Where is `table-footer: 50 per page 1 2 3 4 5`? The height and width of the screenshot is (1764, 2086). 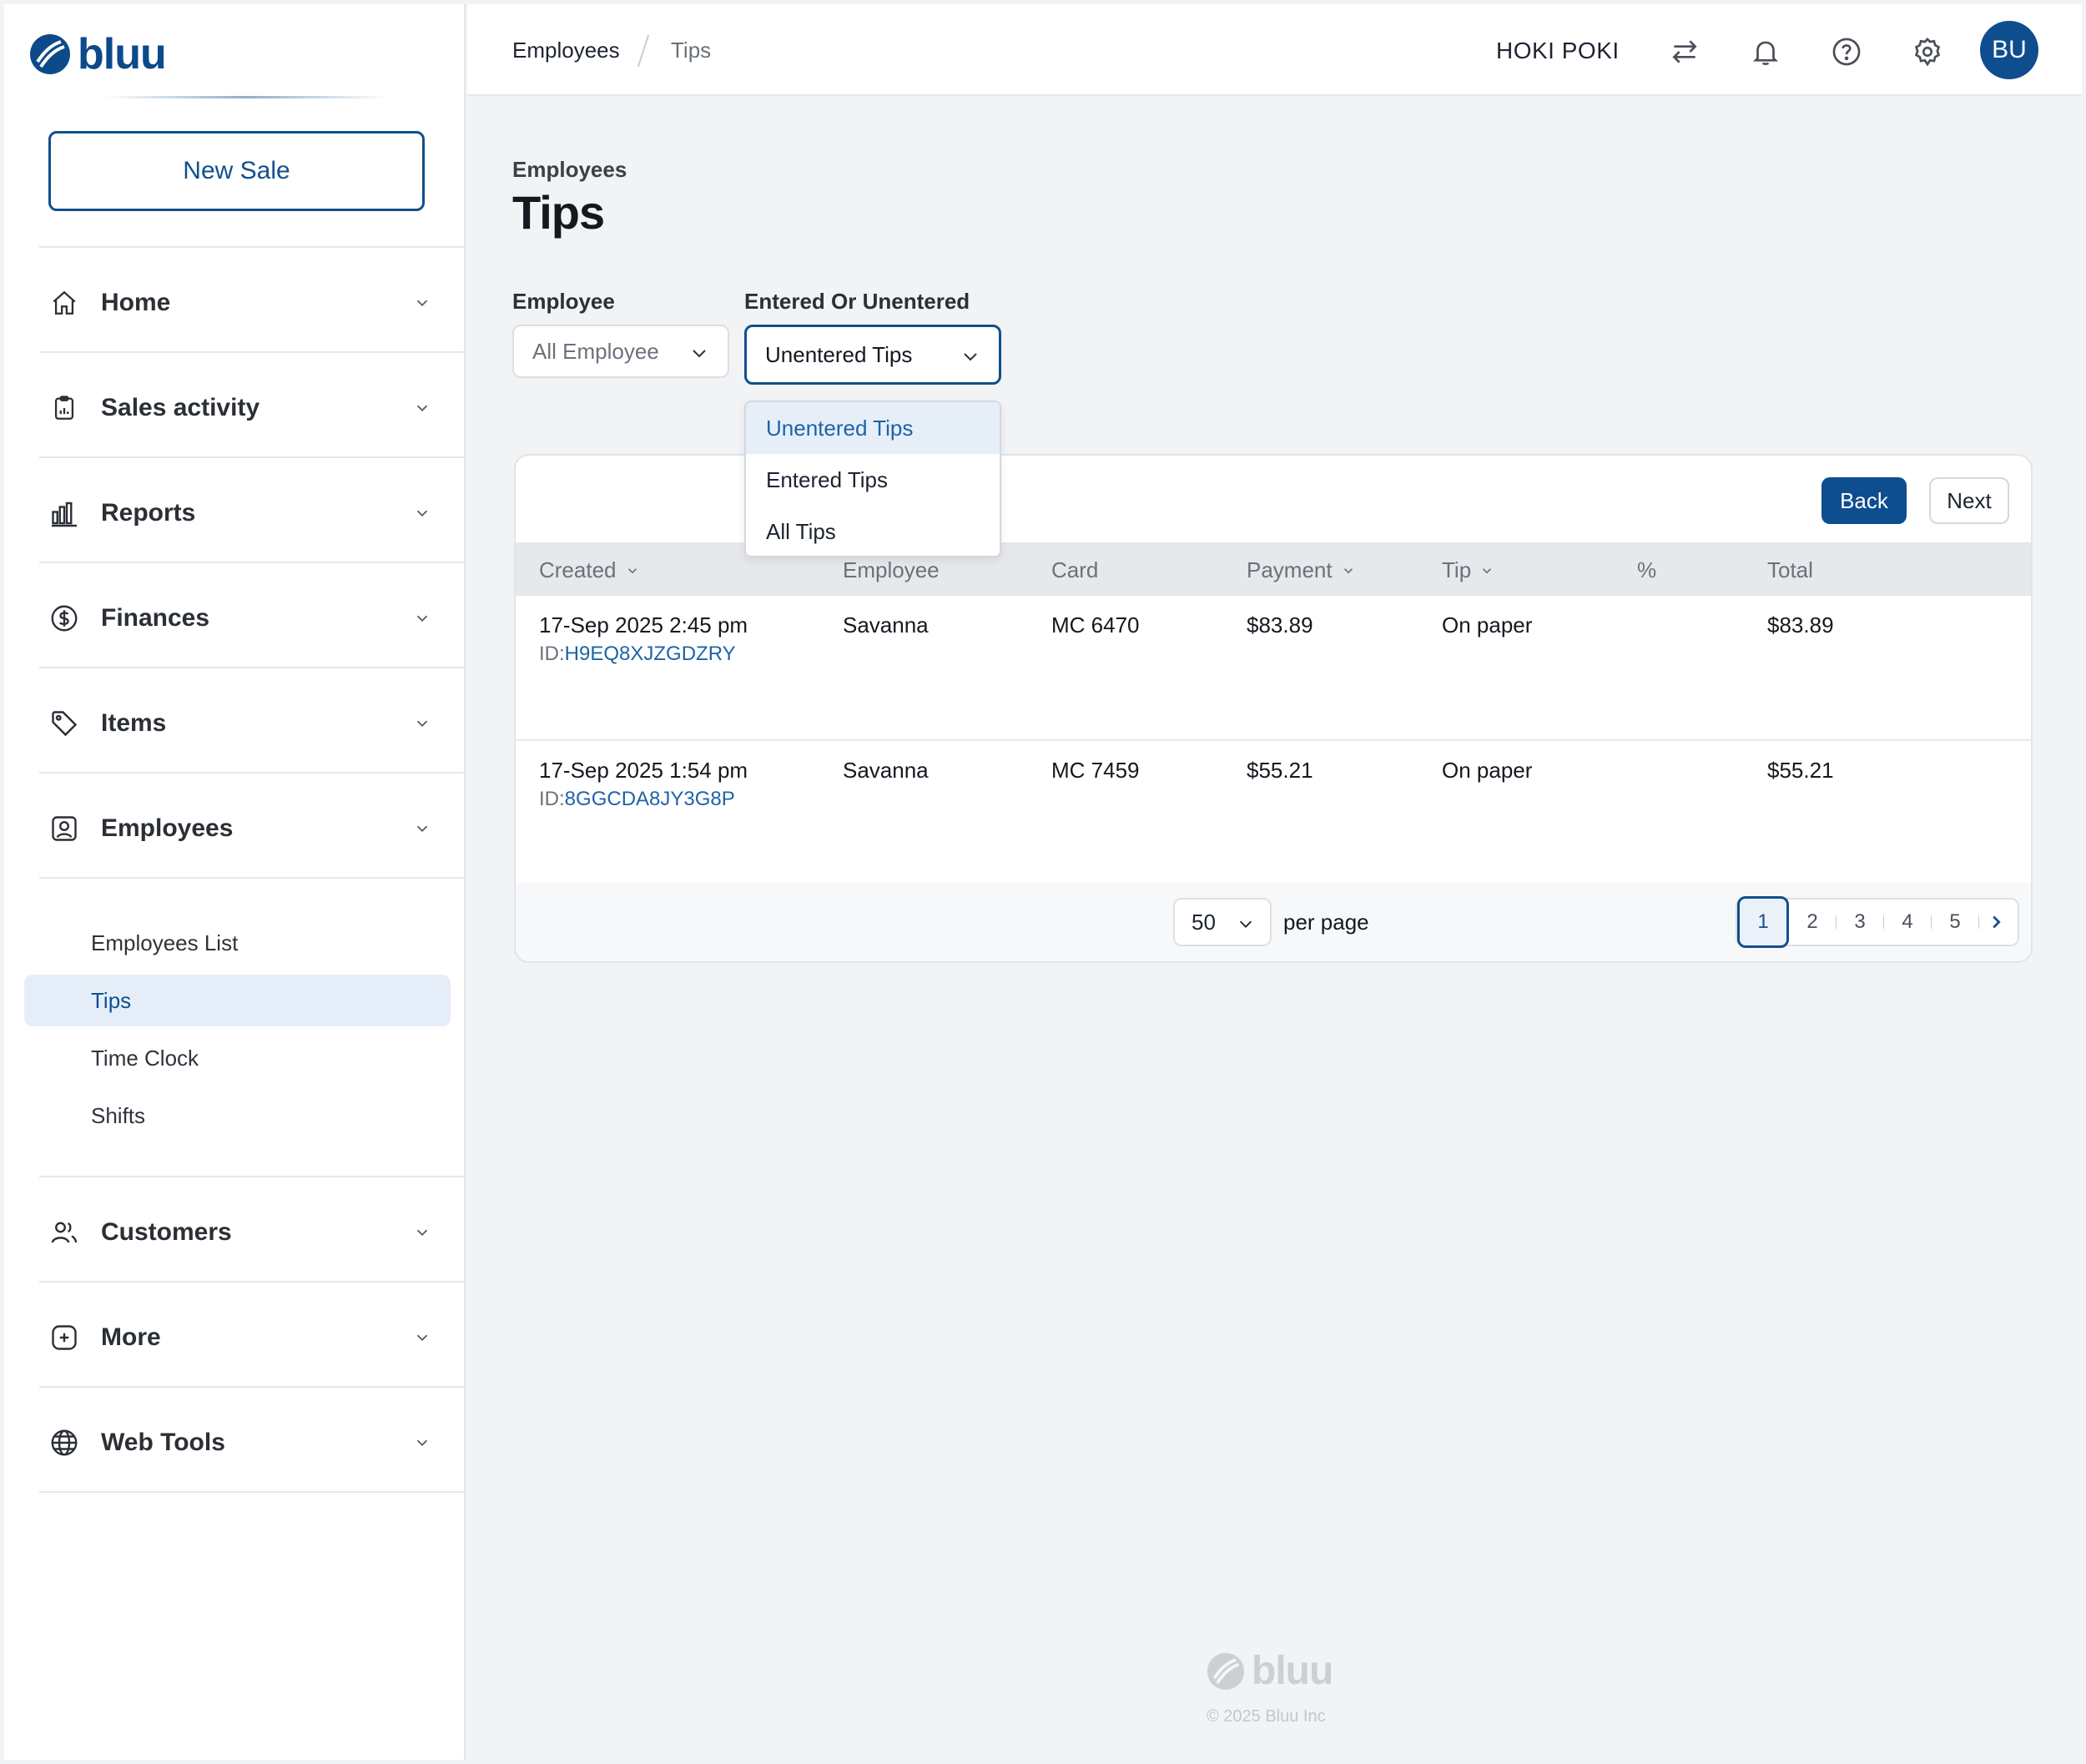
table-footer: 50 per page 1 2 3 4 5 is located at coordinates (1273, 922).